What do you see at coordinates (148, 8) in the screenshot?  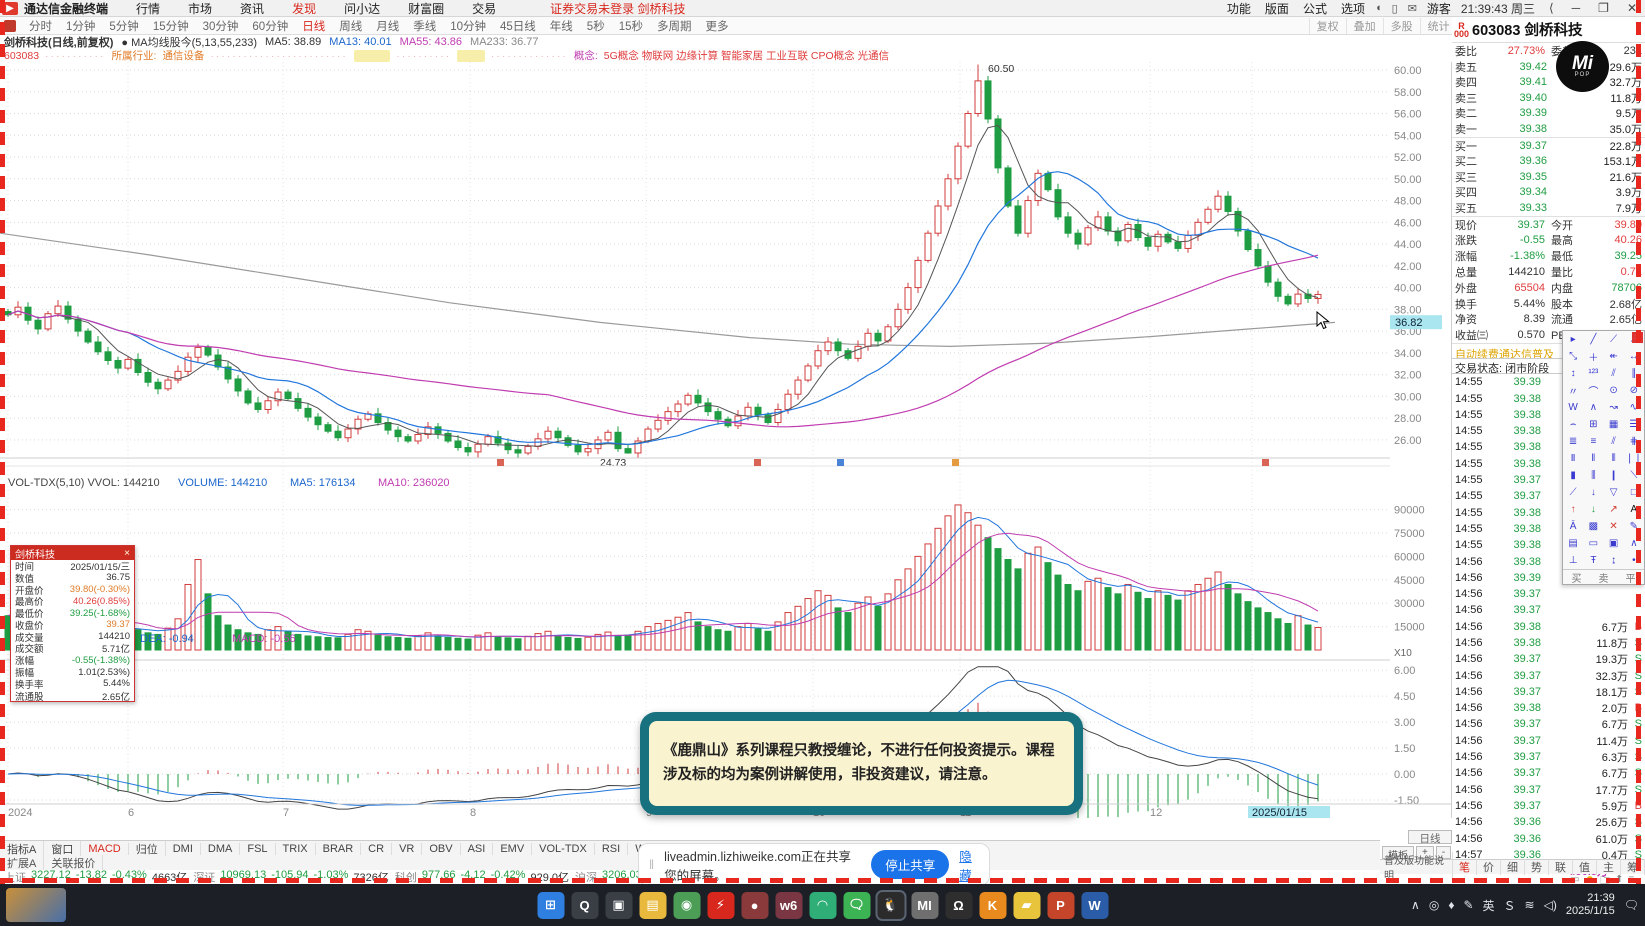 I see `menu-item-行情: 行情` at bounding box center [148, 8].